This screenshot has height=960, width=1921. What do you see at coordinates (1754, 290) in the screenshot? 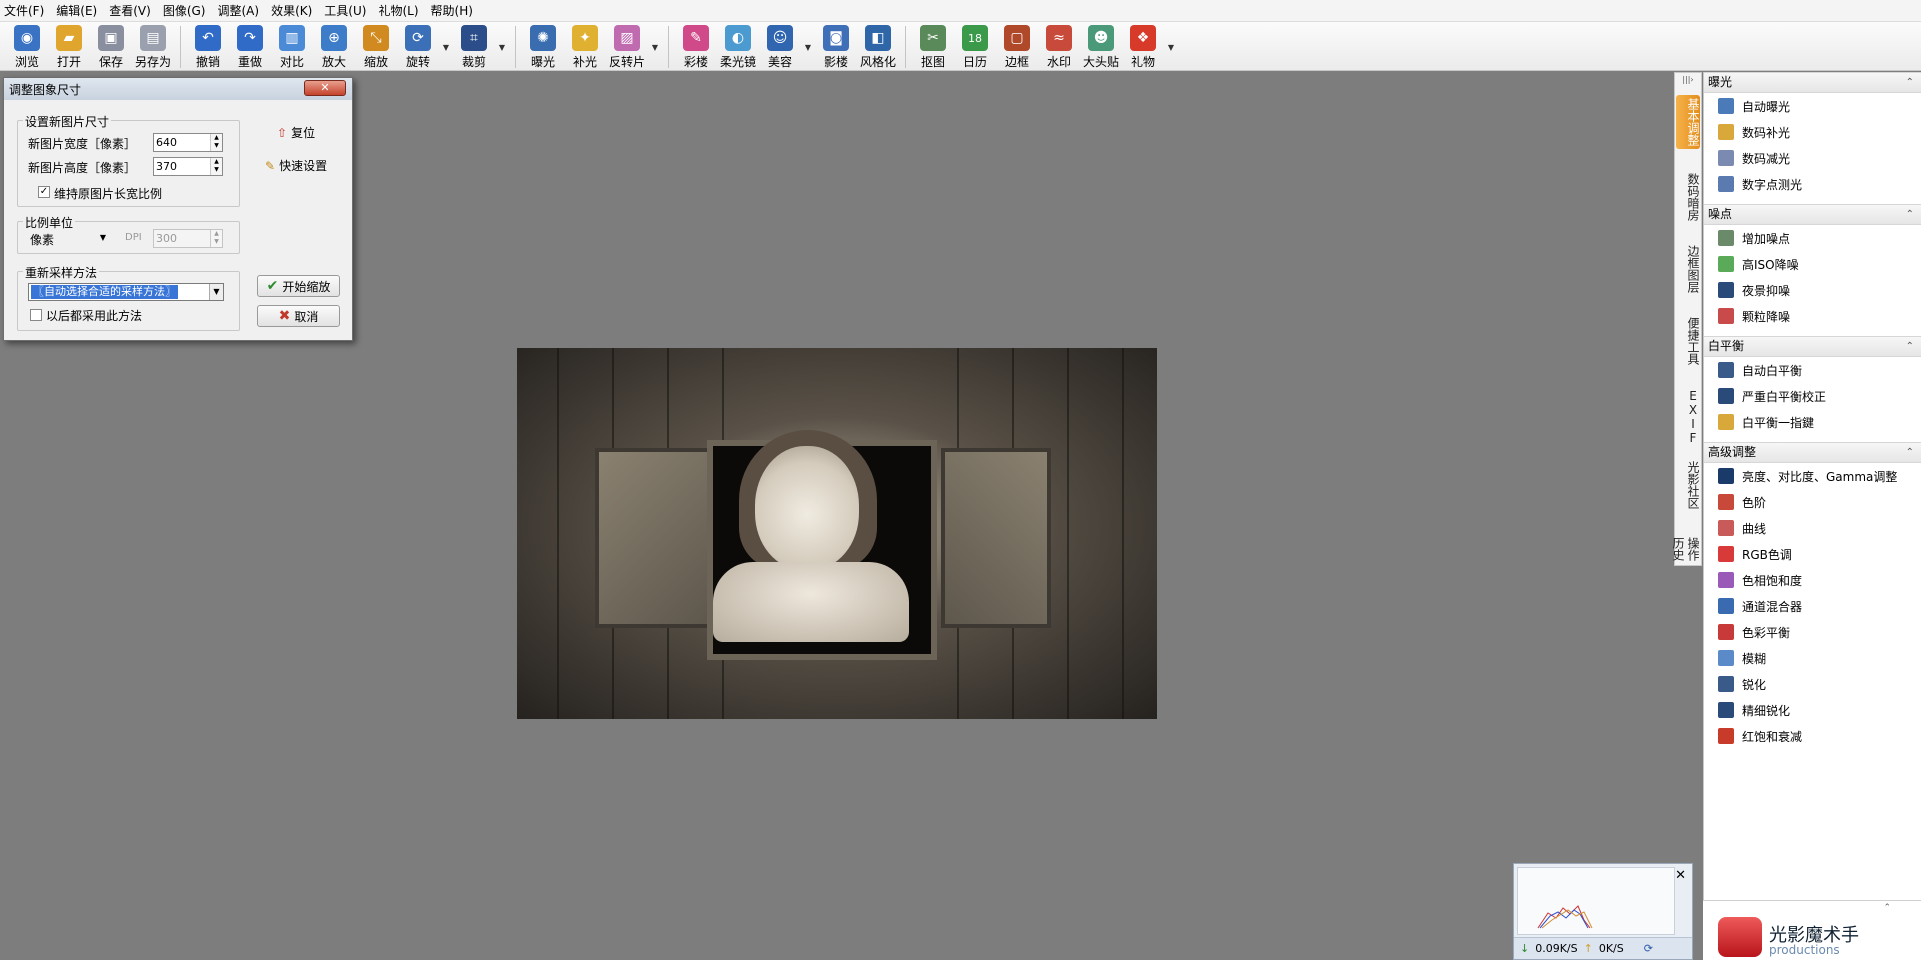
I see `panel-item-night-denoise: 夜景抑噪` at bounding box center [1754, 290].